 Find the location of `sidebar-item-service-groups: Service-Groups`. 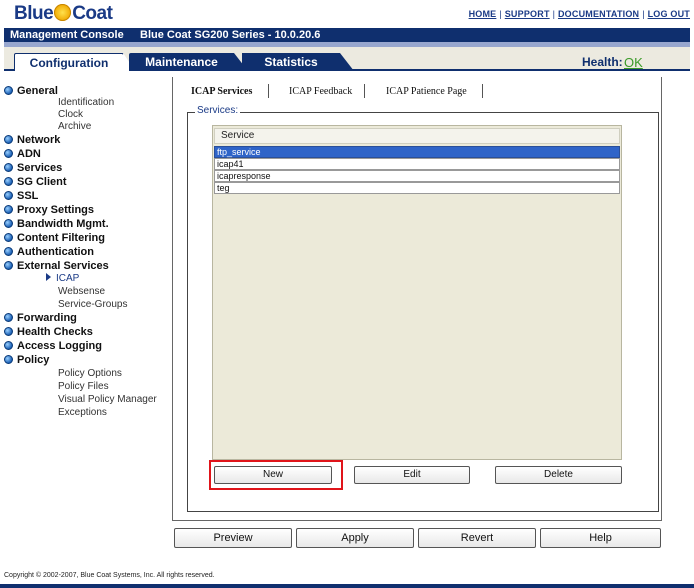

sidebar-item-service-groups: Service-Groups is located at coordinates (92, 305).